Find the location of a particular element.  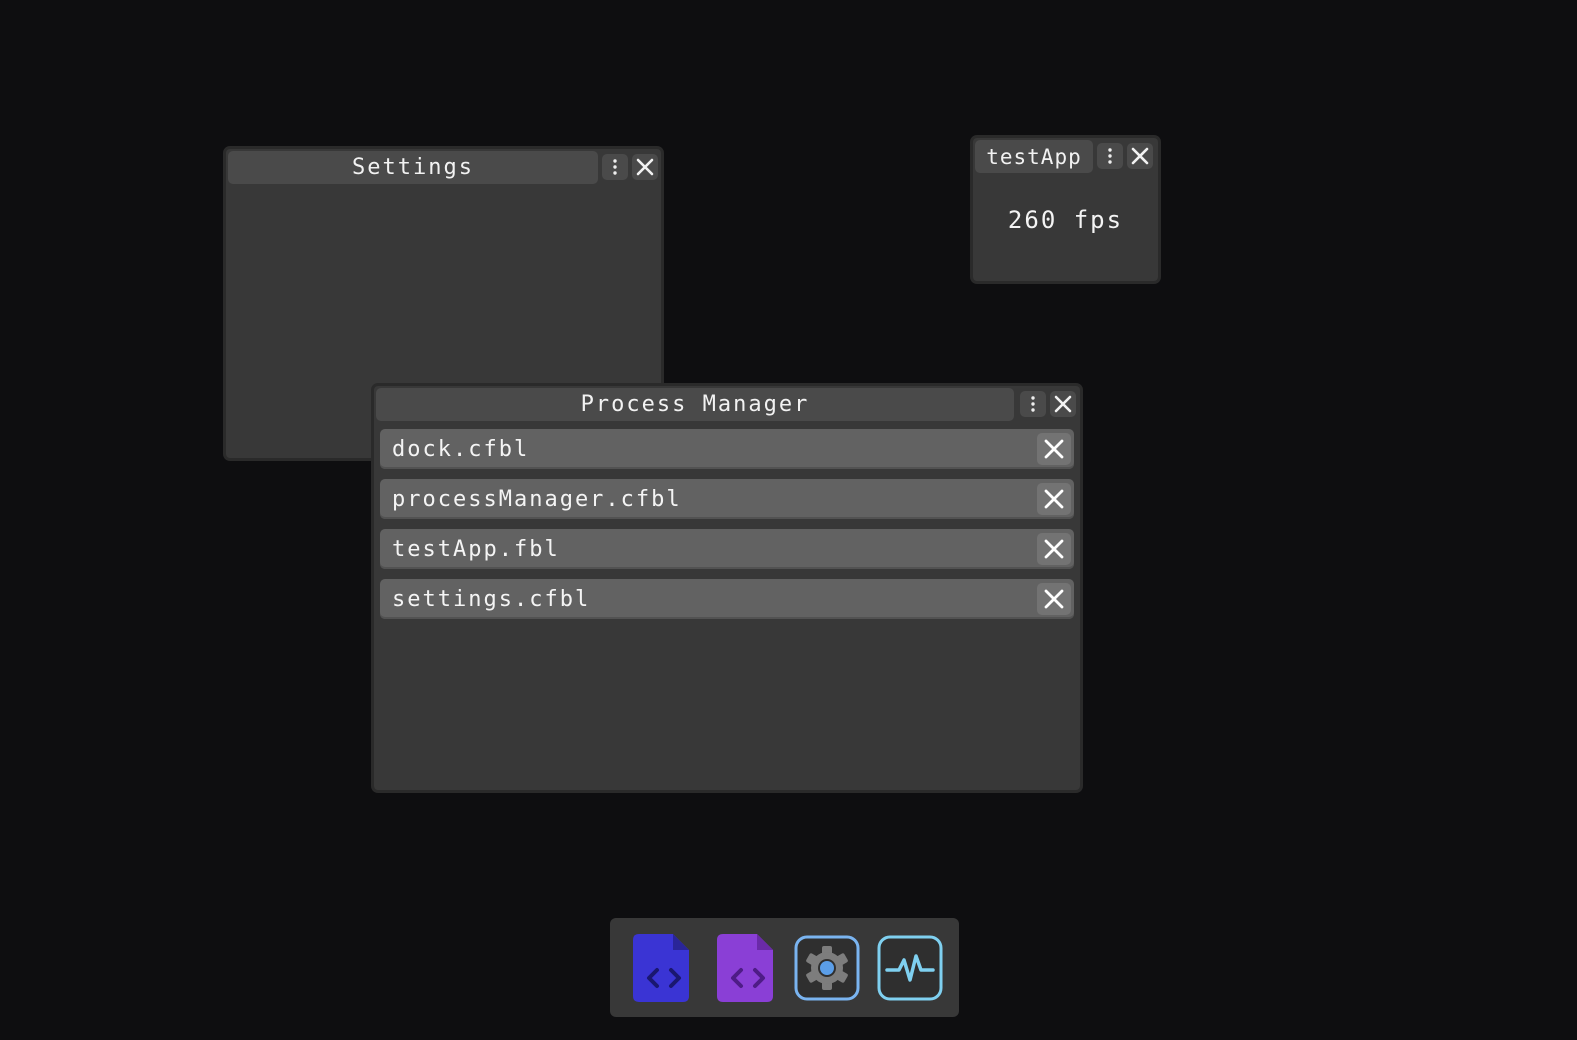

testapp-close-button is located at coordinates (1140, 156).